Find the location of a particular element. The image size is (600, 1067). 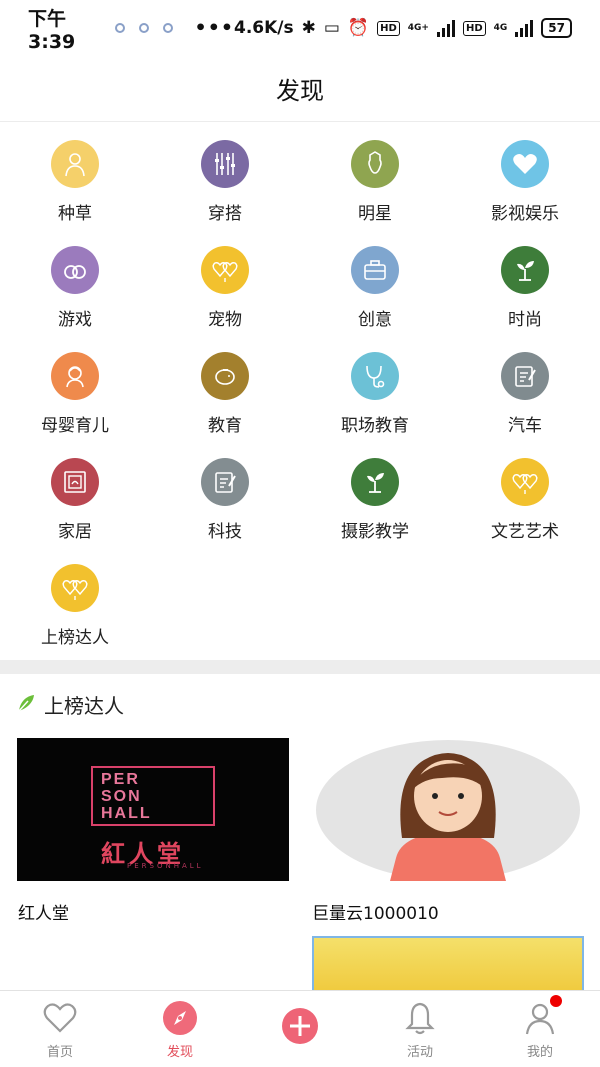

section-divider is located at coordinates (300, 667).